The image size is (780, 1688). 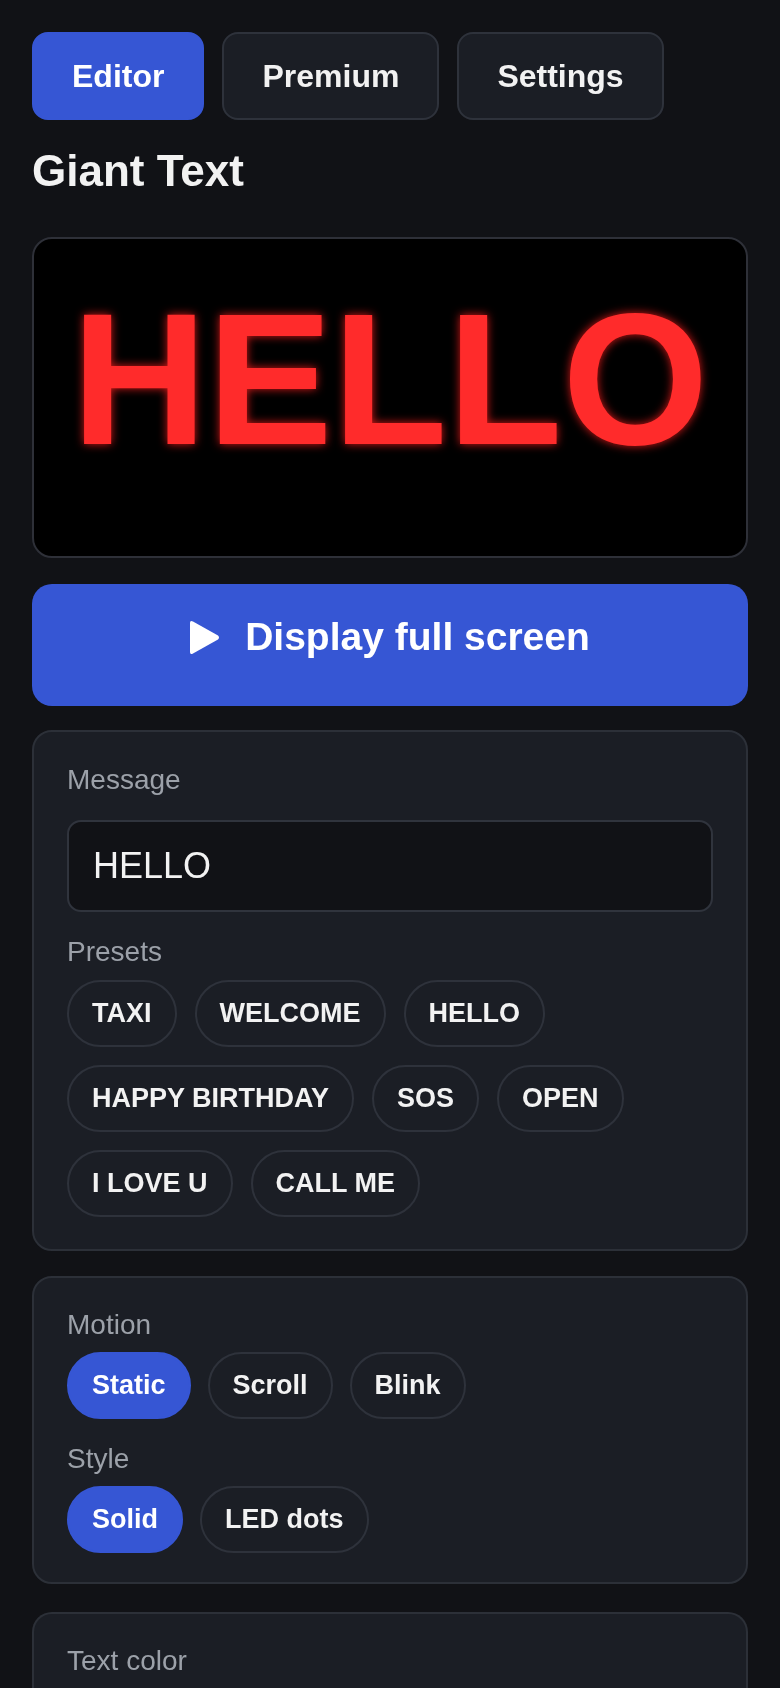 What do you see at coordinates (390, 866) in the screenshot?
I see `message-input: HELLO` at bounding box center [390, 866].